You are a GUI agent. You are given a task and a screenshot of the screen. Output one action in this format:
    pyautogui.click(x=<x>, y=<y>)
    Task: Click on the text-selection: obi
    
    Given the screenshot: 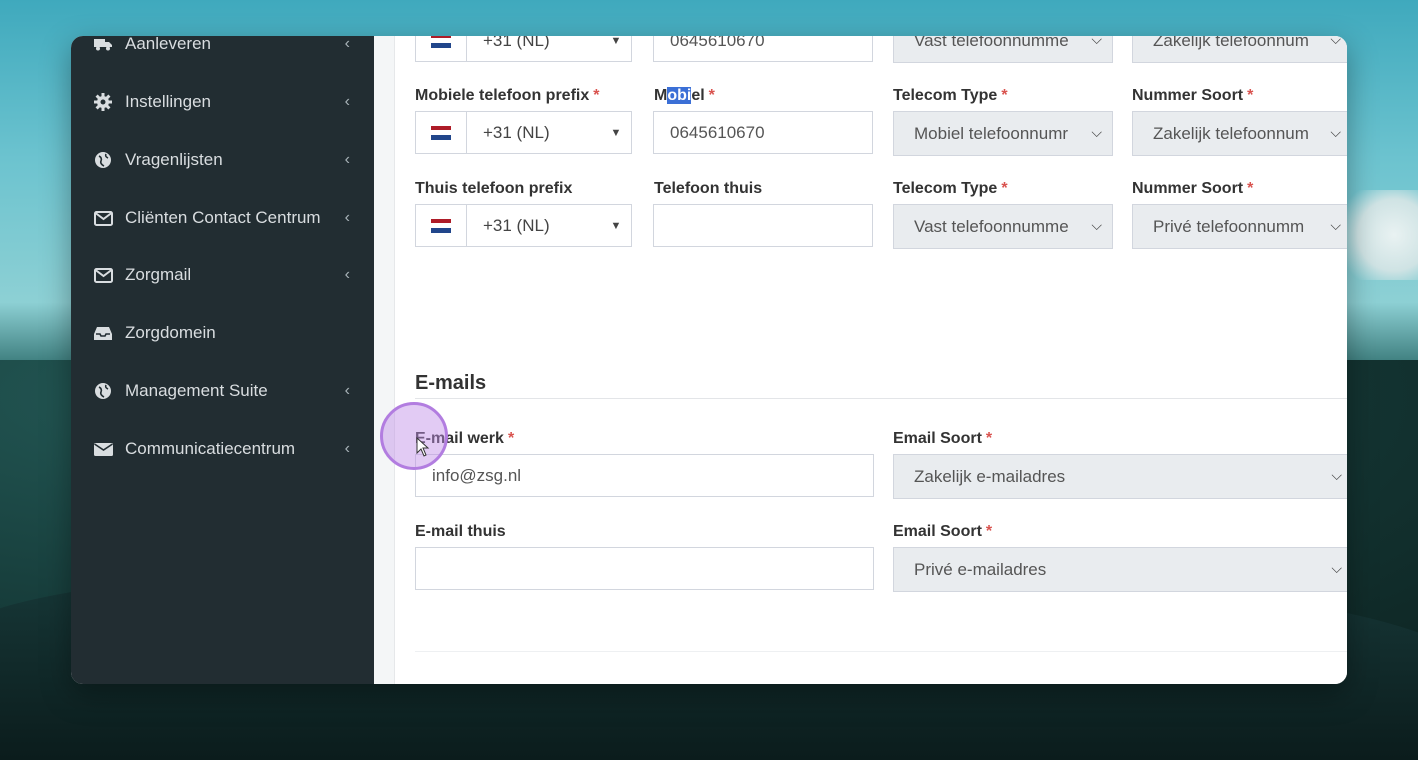 What is the action you would take?
    pyautogui.click(x=679, y=95)
    